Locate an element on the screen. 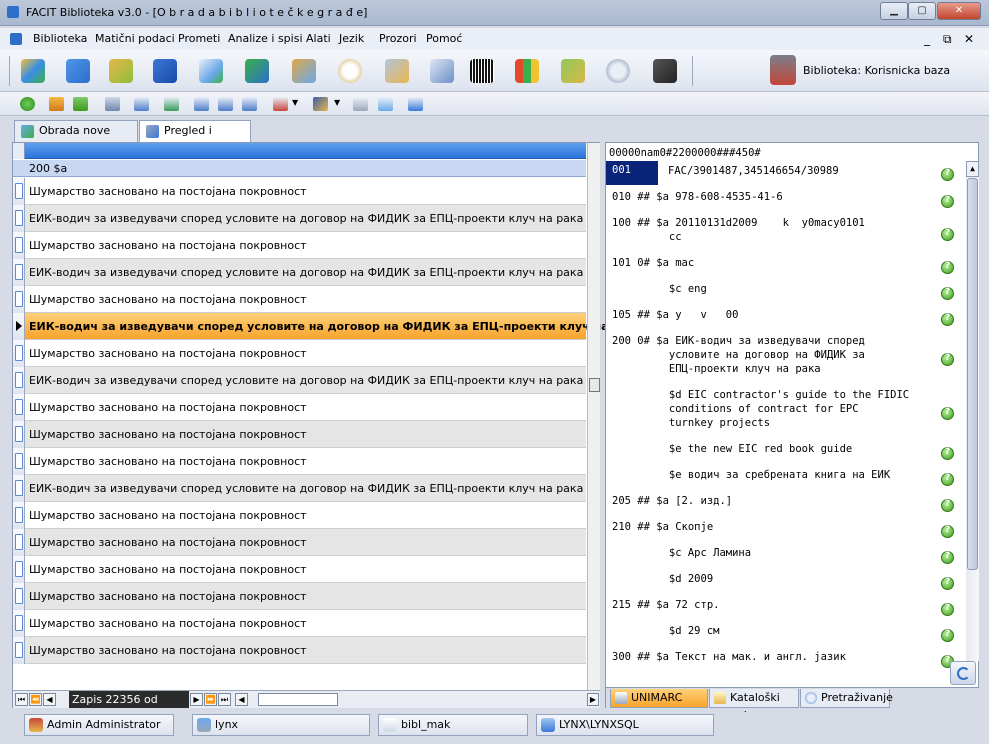 Image resolution: width=989 pixels, height=744 pixels. import-icon is located at coordinates (56, 104).